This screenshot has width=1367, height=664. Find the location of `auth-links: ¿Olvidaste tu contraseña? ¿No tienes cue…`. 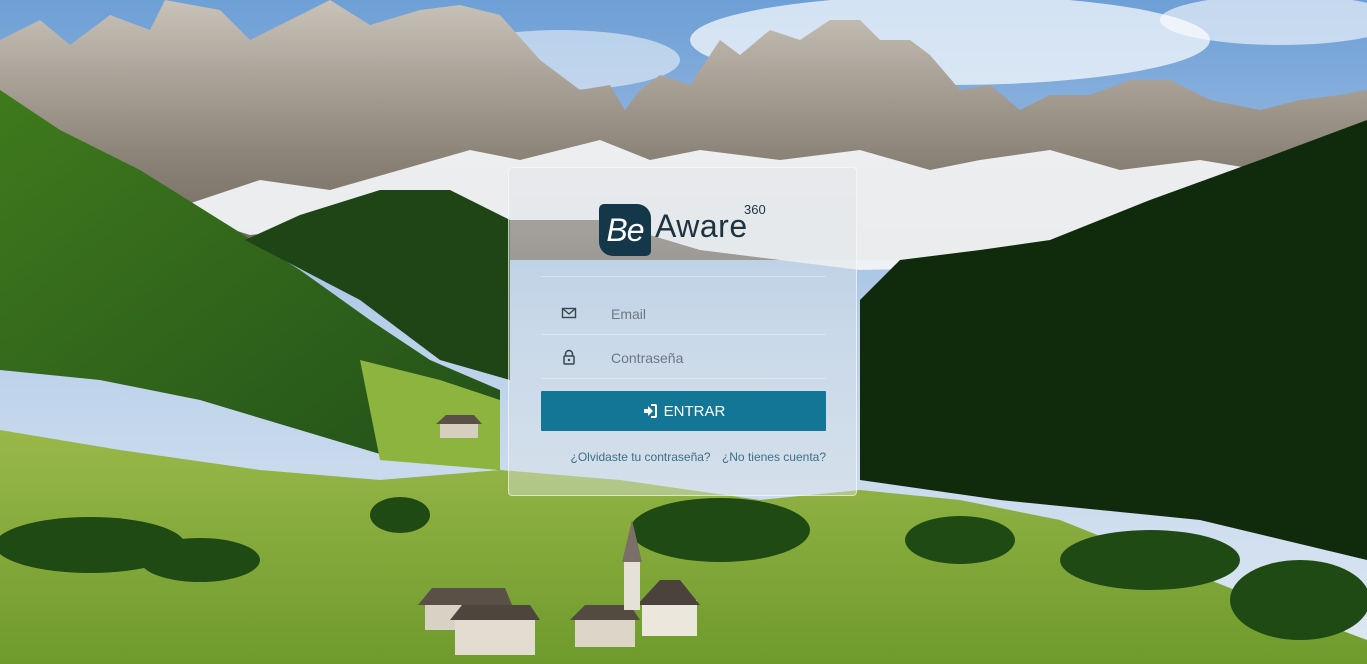

auth-links: ¿Olvidaste tu contraseña? ¿No tienes cue… is located at coordinates (683, 459).